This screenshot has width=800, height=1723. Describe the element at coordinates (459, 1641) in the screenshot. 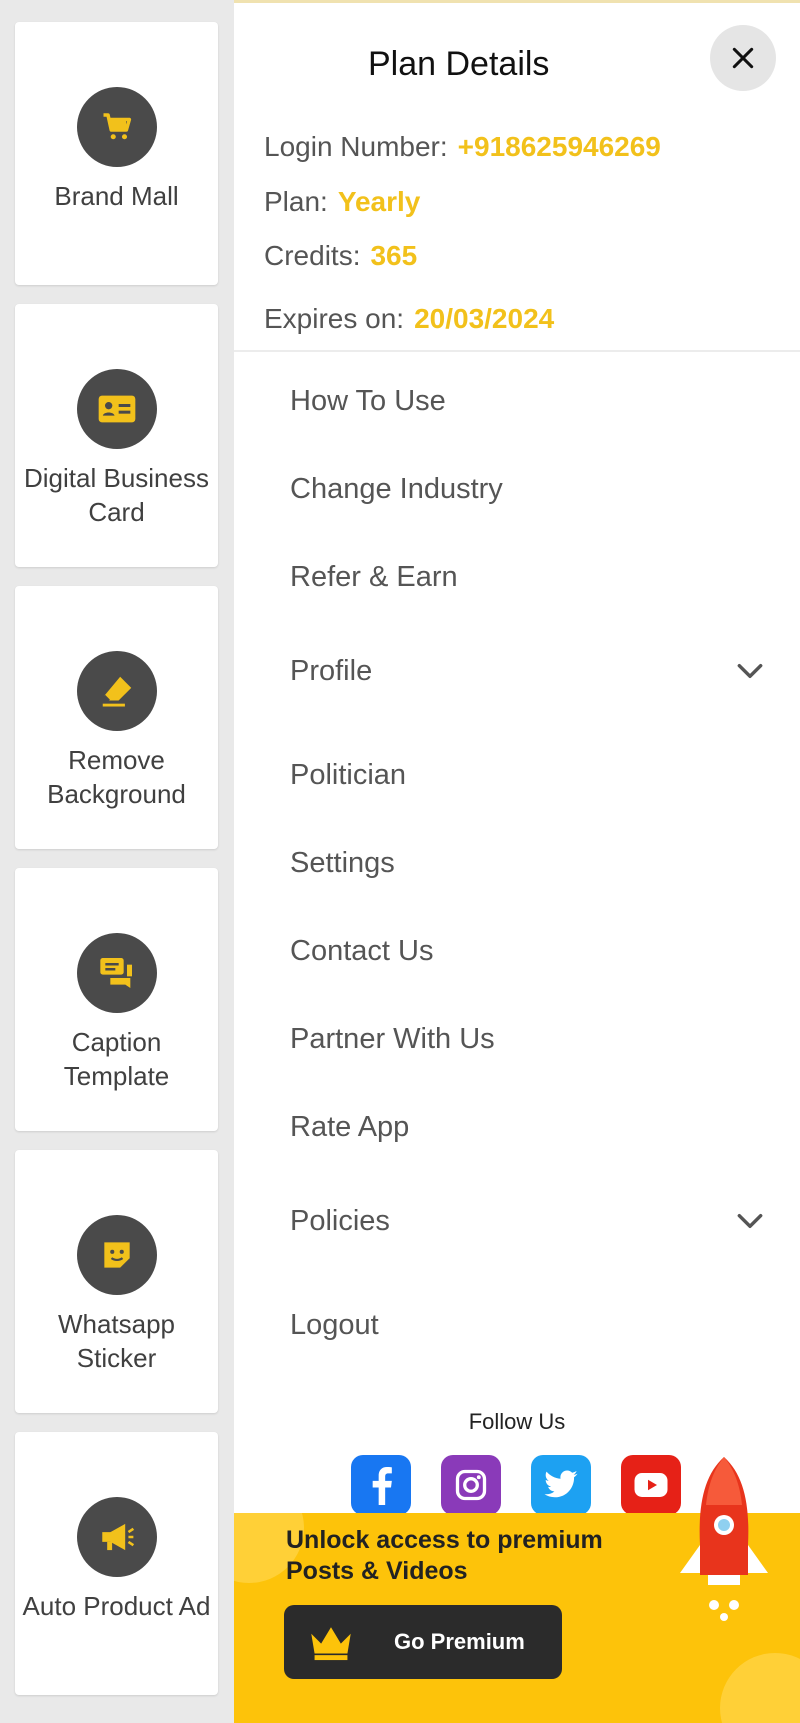

I see `go-premium-label: Go Premium` at that location.